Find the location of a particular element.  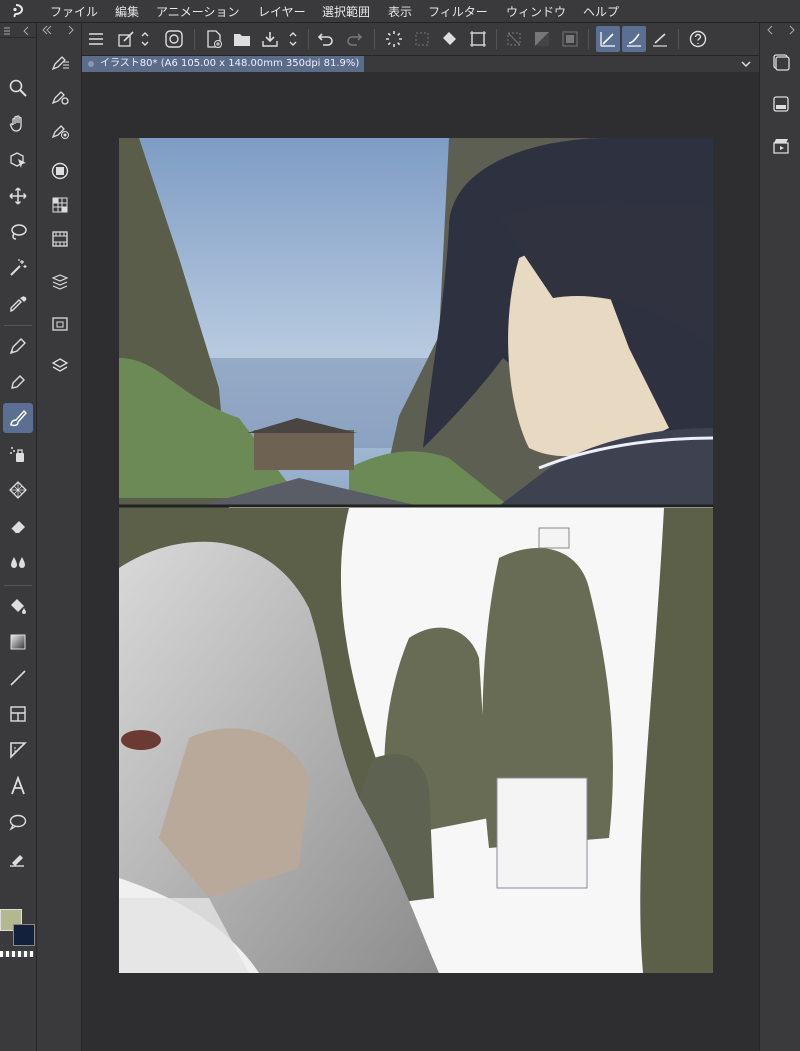

menu-filter: フィルター is located at coordinates (458, 11).